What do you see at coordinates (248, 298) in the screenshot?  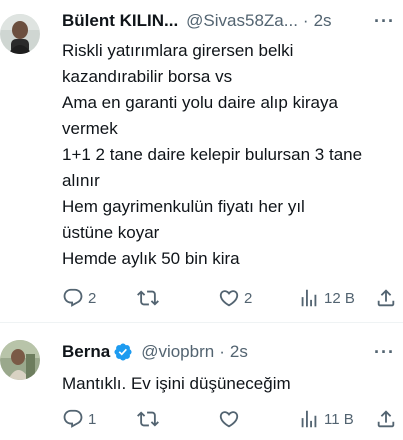 I see `like-count: 2` at bounding box center [248, 298].